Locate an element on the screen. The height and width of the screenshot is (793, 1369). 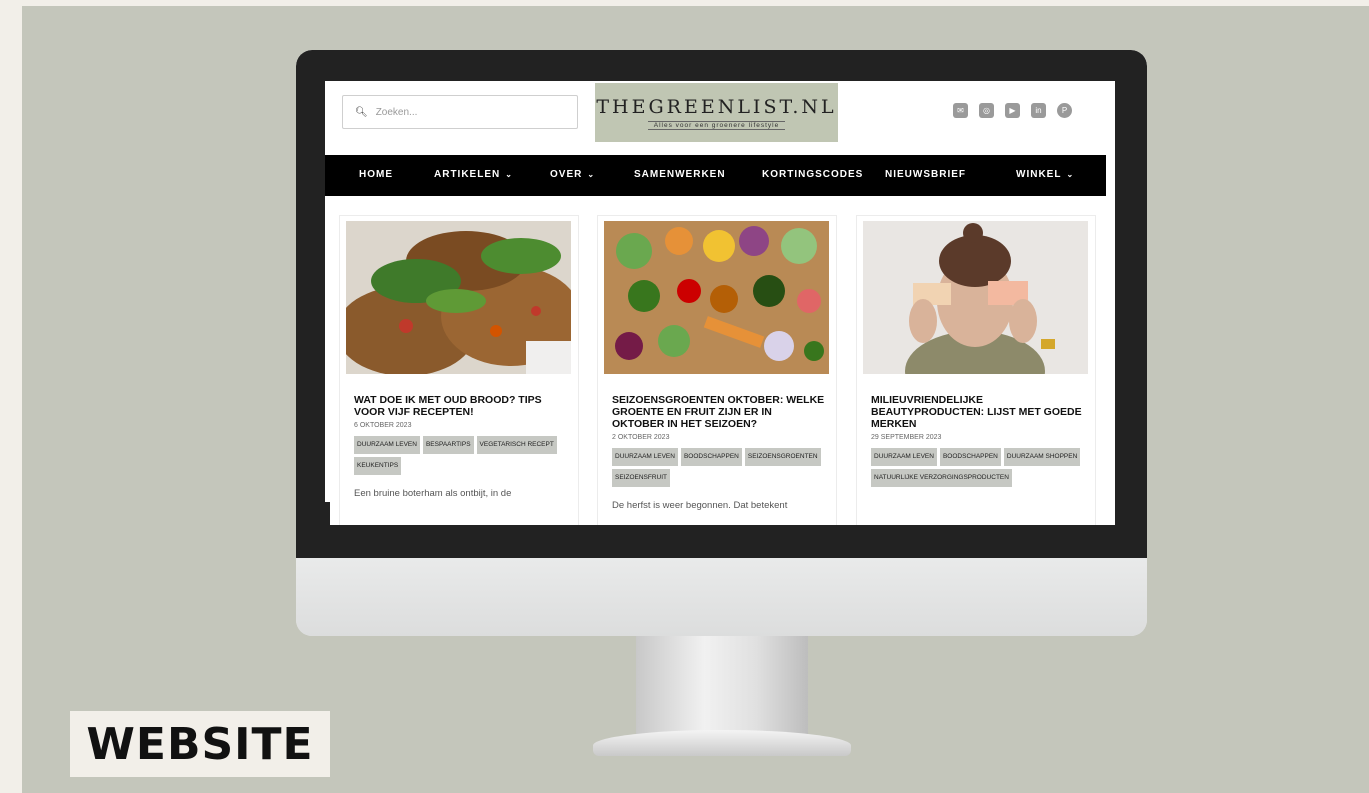
youtube-icon: ▶ is located at coordinates (1012, 110).